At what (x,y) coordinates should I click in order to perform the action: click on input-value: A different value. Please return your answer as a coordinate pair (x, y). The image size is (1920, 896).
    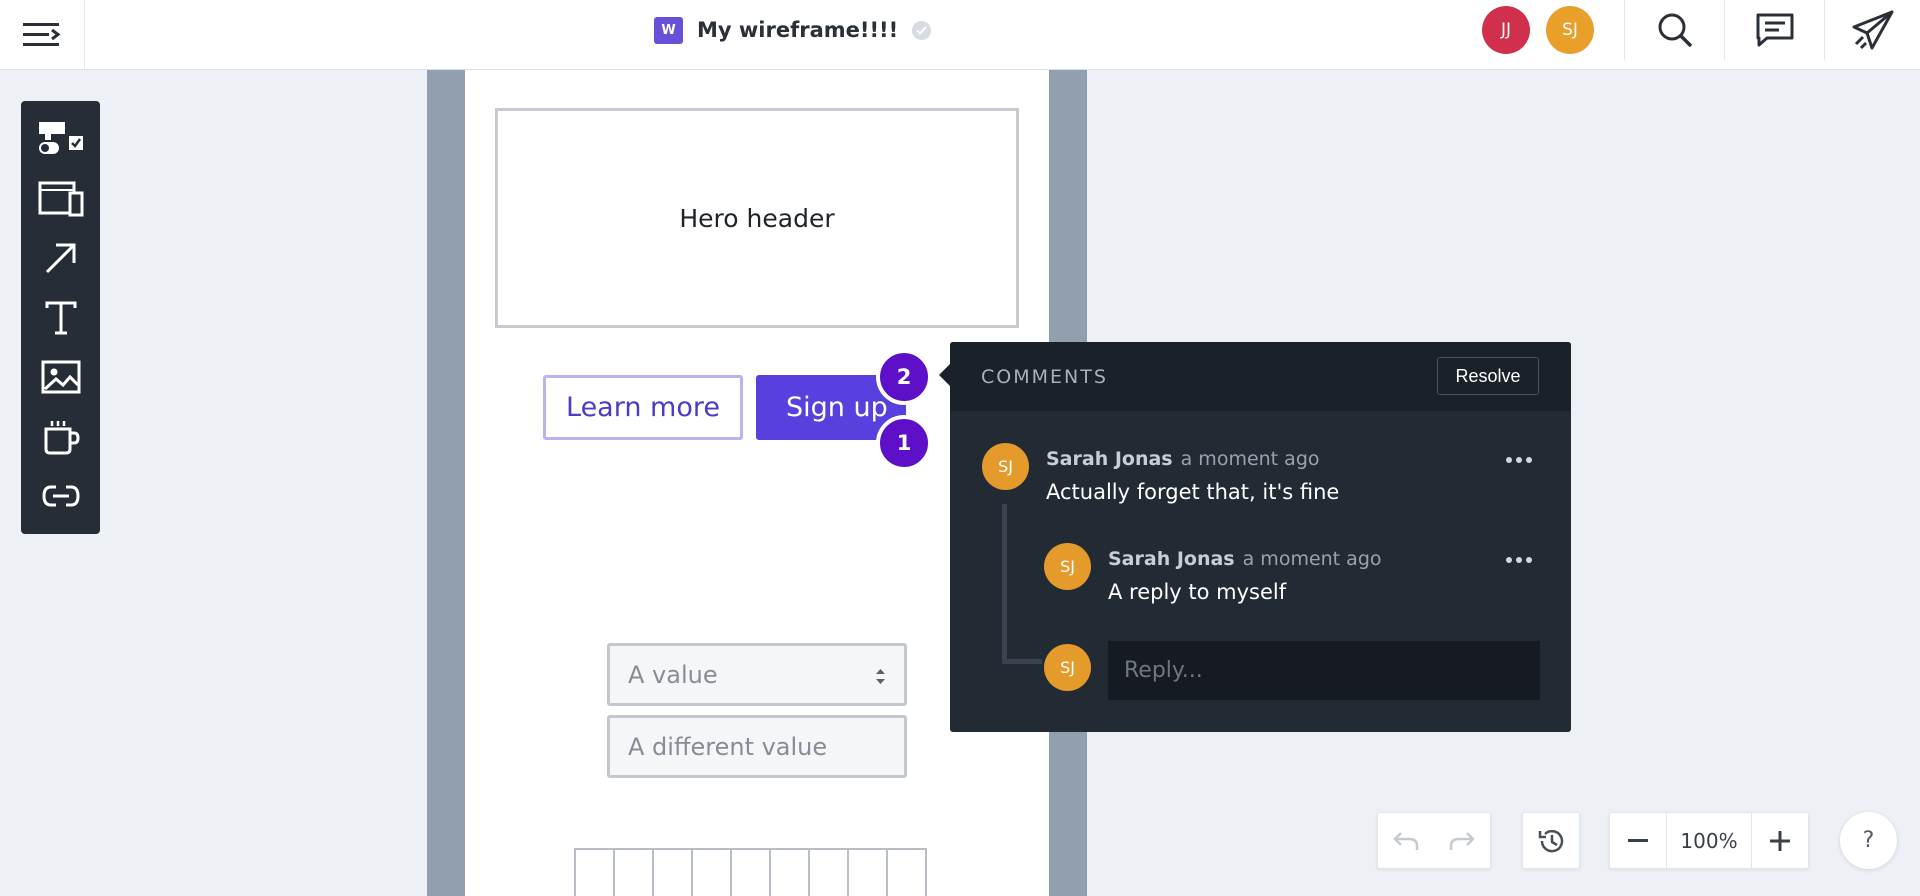
    Looking at the image, I should click on (728, 746).